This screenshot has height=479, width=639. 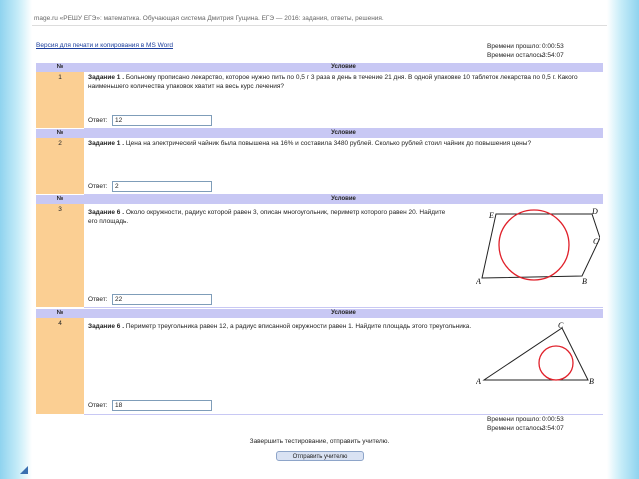 What do you see at coordinates (60, 166) in the screenshot?
I see `task-number: 2` at bounding box center [60, 166].